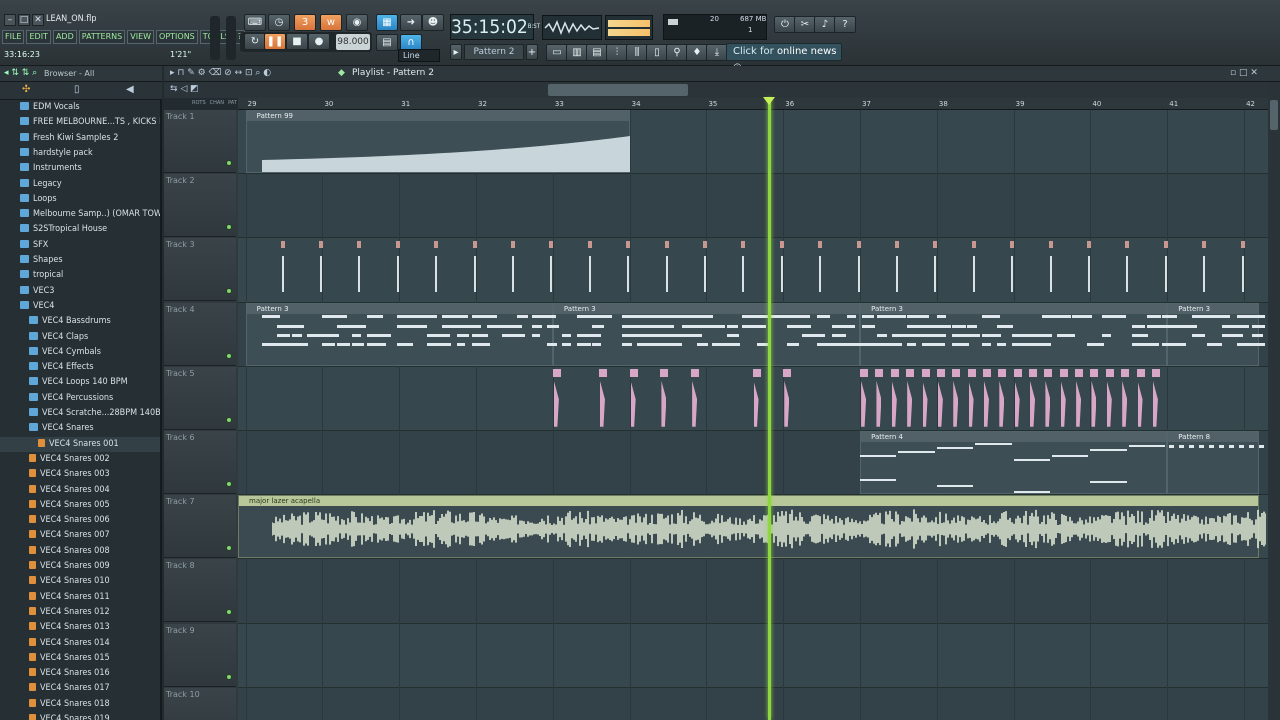  I want to click on browser-item: VEC4 Snares 008, so click(80, 551).